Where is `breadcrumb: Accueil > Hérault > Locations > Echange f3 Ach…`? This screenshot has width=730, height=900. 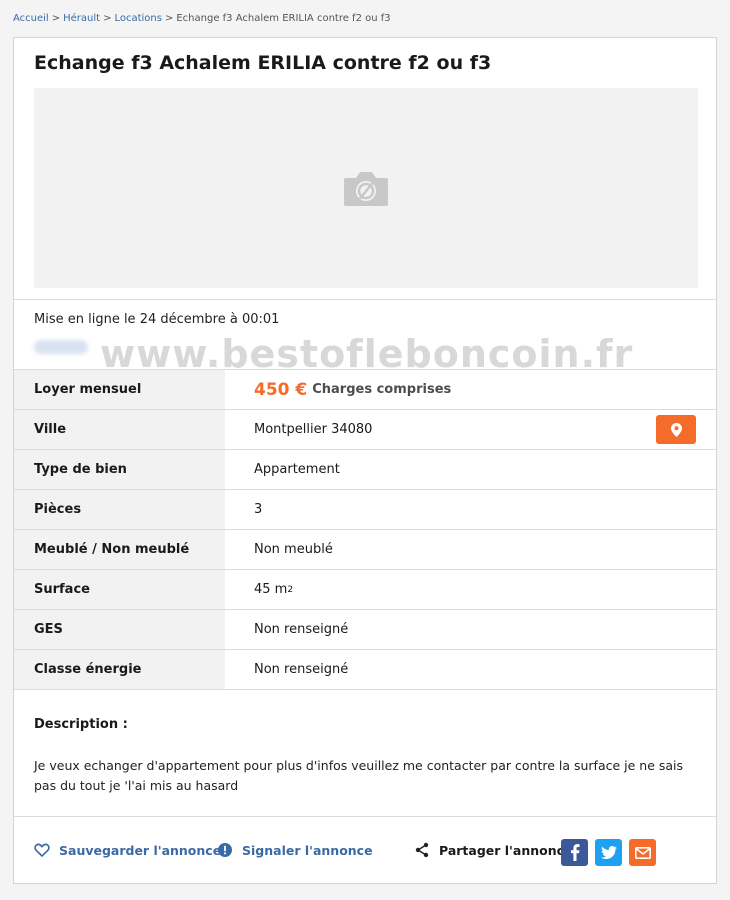 breadcrumb: Accueil > Hérault > Locations > Echange f3 Ach… is located at coordinates (202, 18).